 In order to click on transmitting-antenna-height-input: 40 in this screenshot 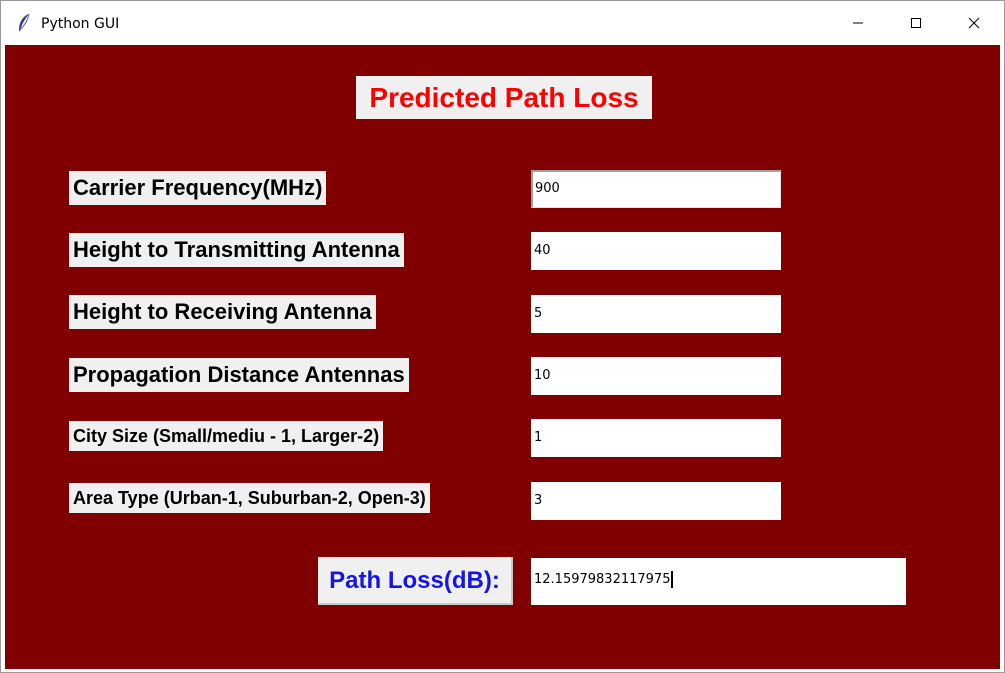, I will do `click(656, 251)`.